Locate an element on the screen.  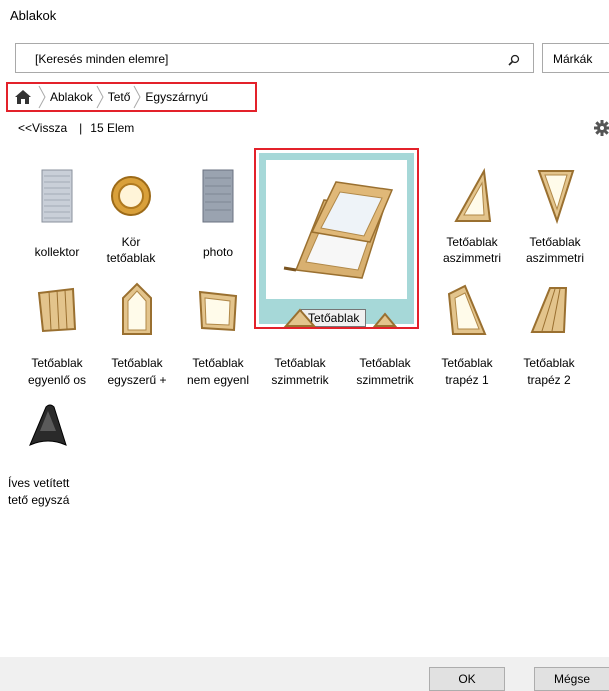
brands-button: Márkák is located at coordinates (575, 58).